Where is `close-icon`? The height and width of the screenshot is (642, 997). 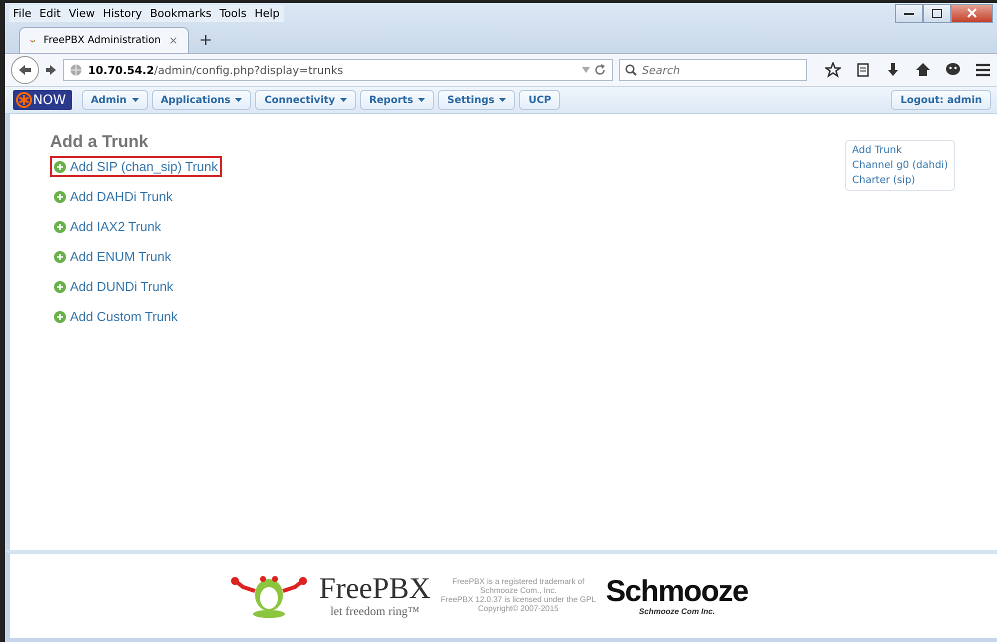 close-icon is located at coordinates (972, 13).